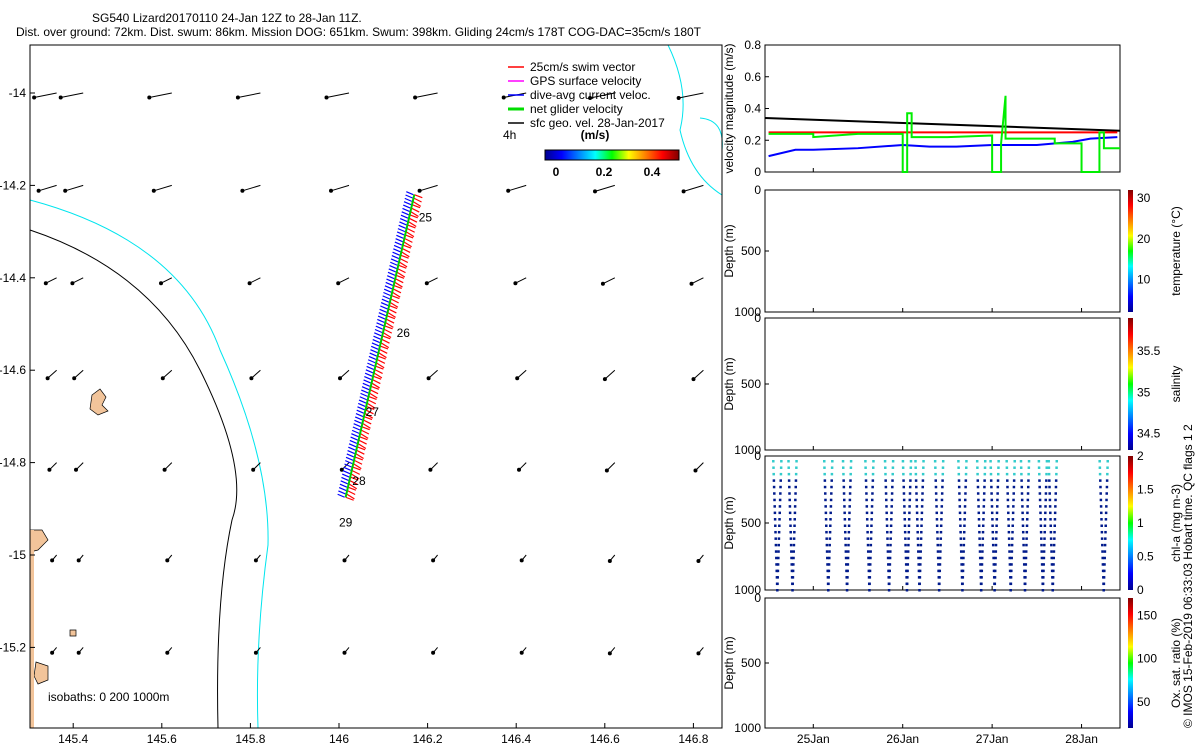 This screenshot has height=750, width=1200. I want to click on colorbar-label: (m/s), so click(595, 135).